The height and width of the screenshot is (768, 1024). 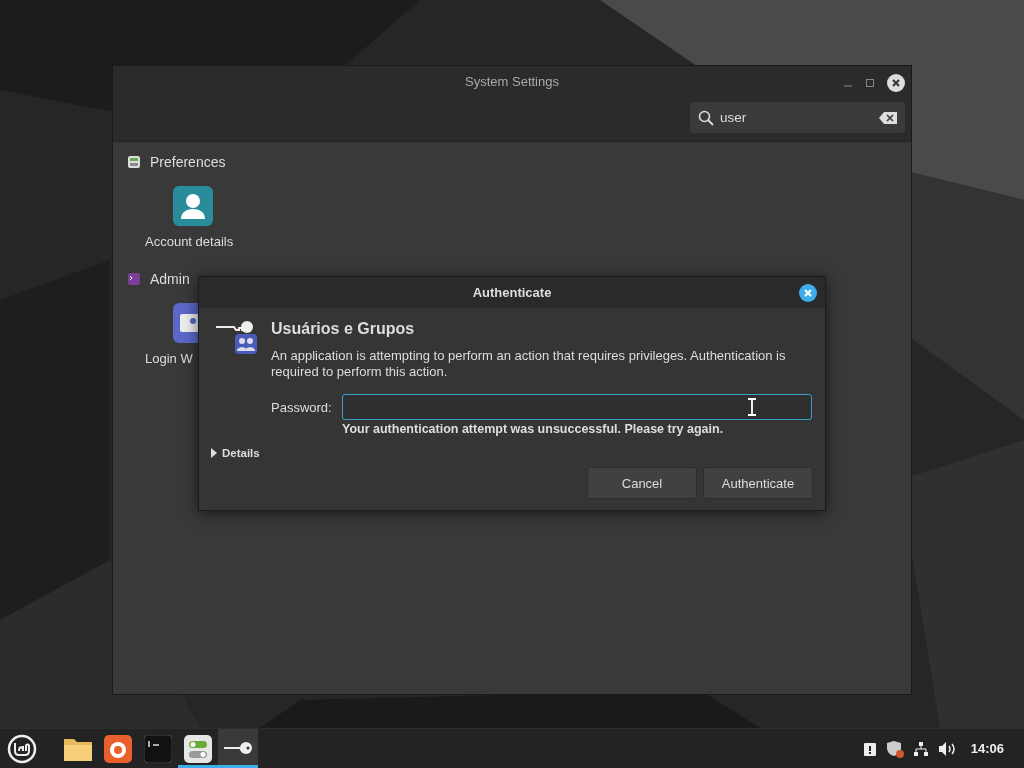 What do you see at coordinates (169, 358) in the screenshot?
I see `item-label: Login W` at bounding box center [169, 358].